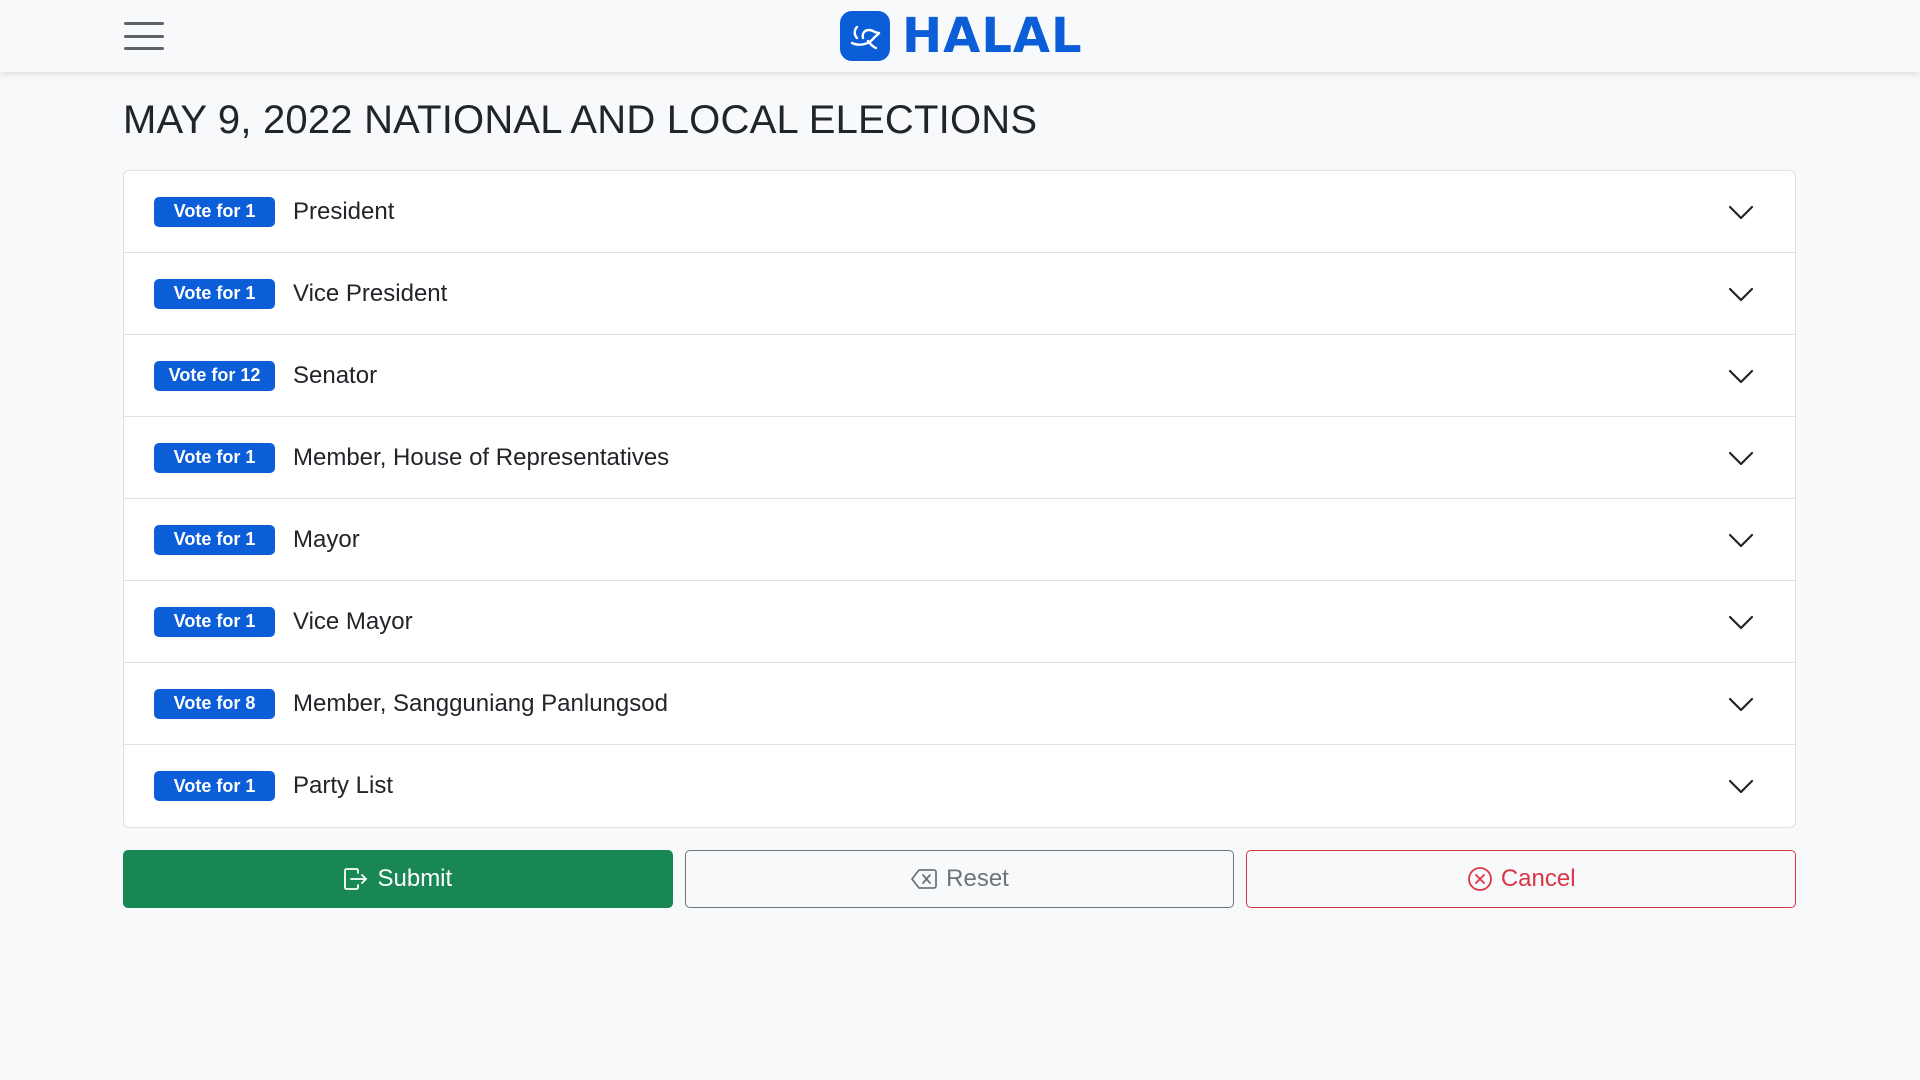 This screenshot has width=1920, height=1080. What do you see at coordinates (214, 375) in the screenshot?
I see `vote-count-badge: Vote for 12` at bounding box center [214, 375].